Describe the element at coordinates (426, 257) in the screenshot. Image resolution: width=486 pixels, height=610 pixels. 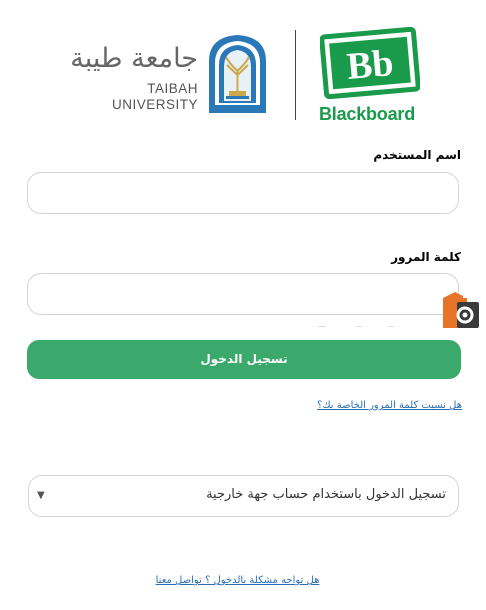
I see `password-label: كلمة المرور` at that location.